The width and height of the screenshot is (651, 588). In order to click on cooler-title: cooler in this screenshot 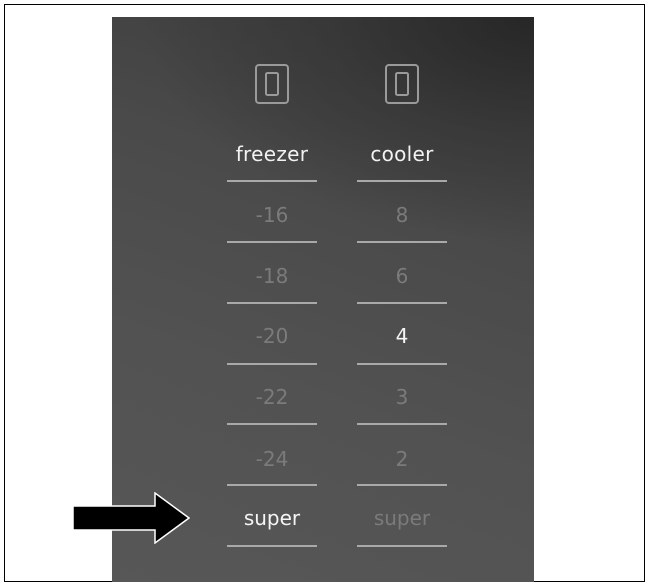, I will do `click(402, 154)`.